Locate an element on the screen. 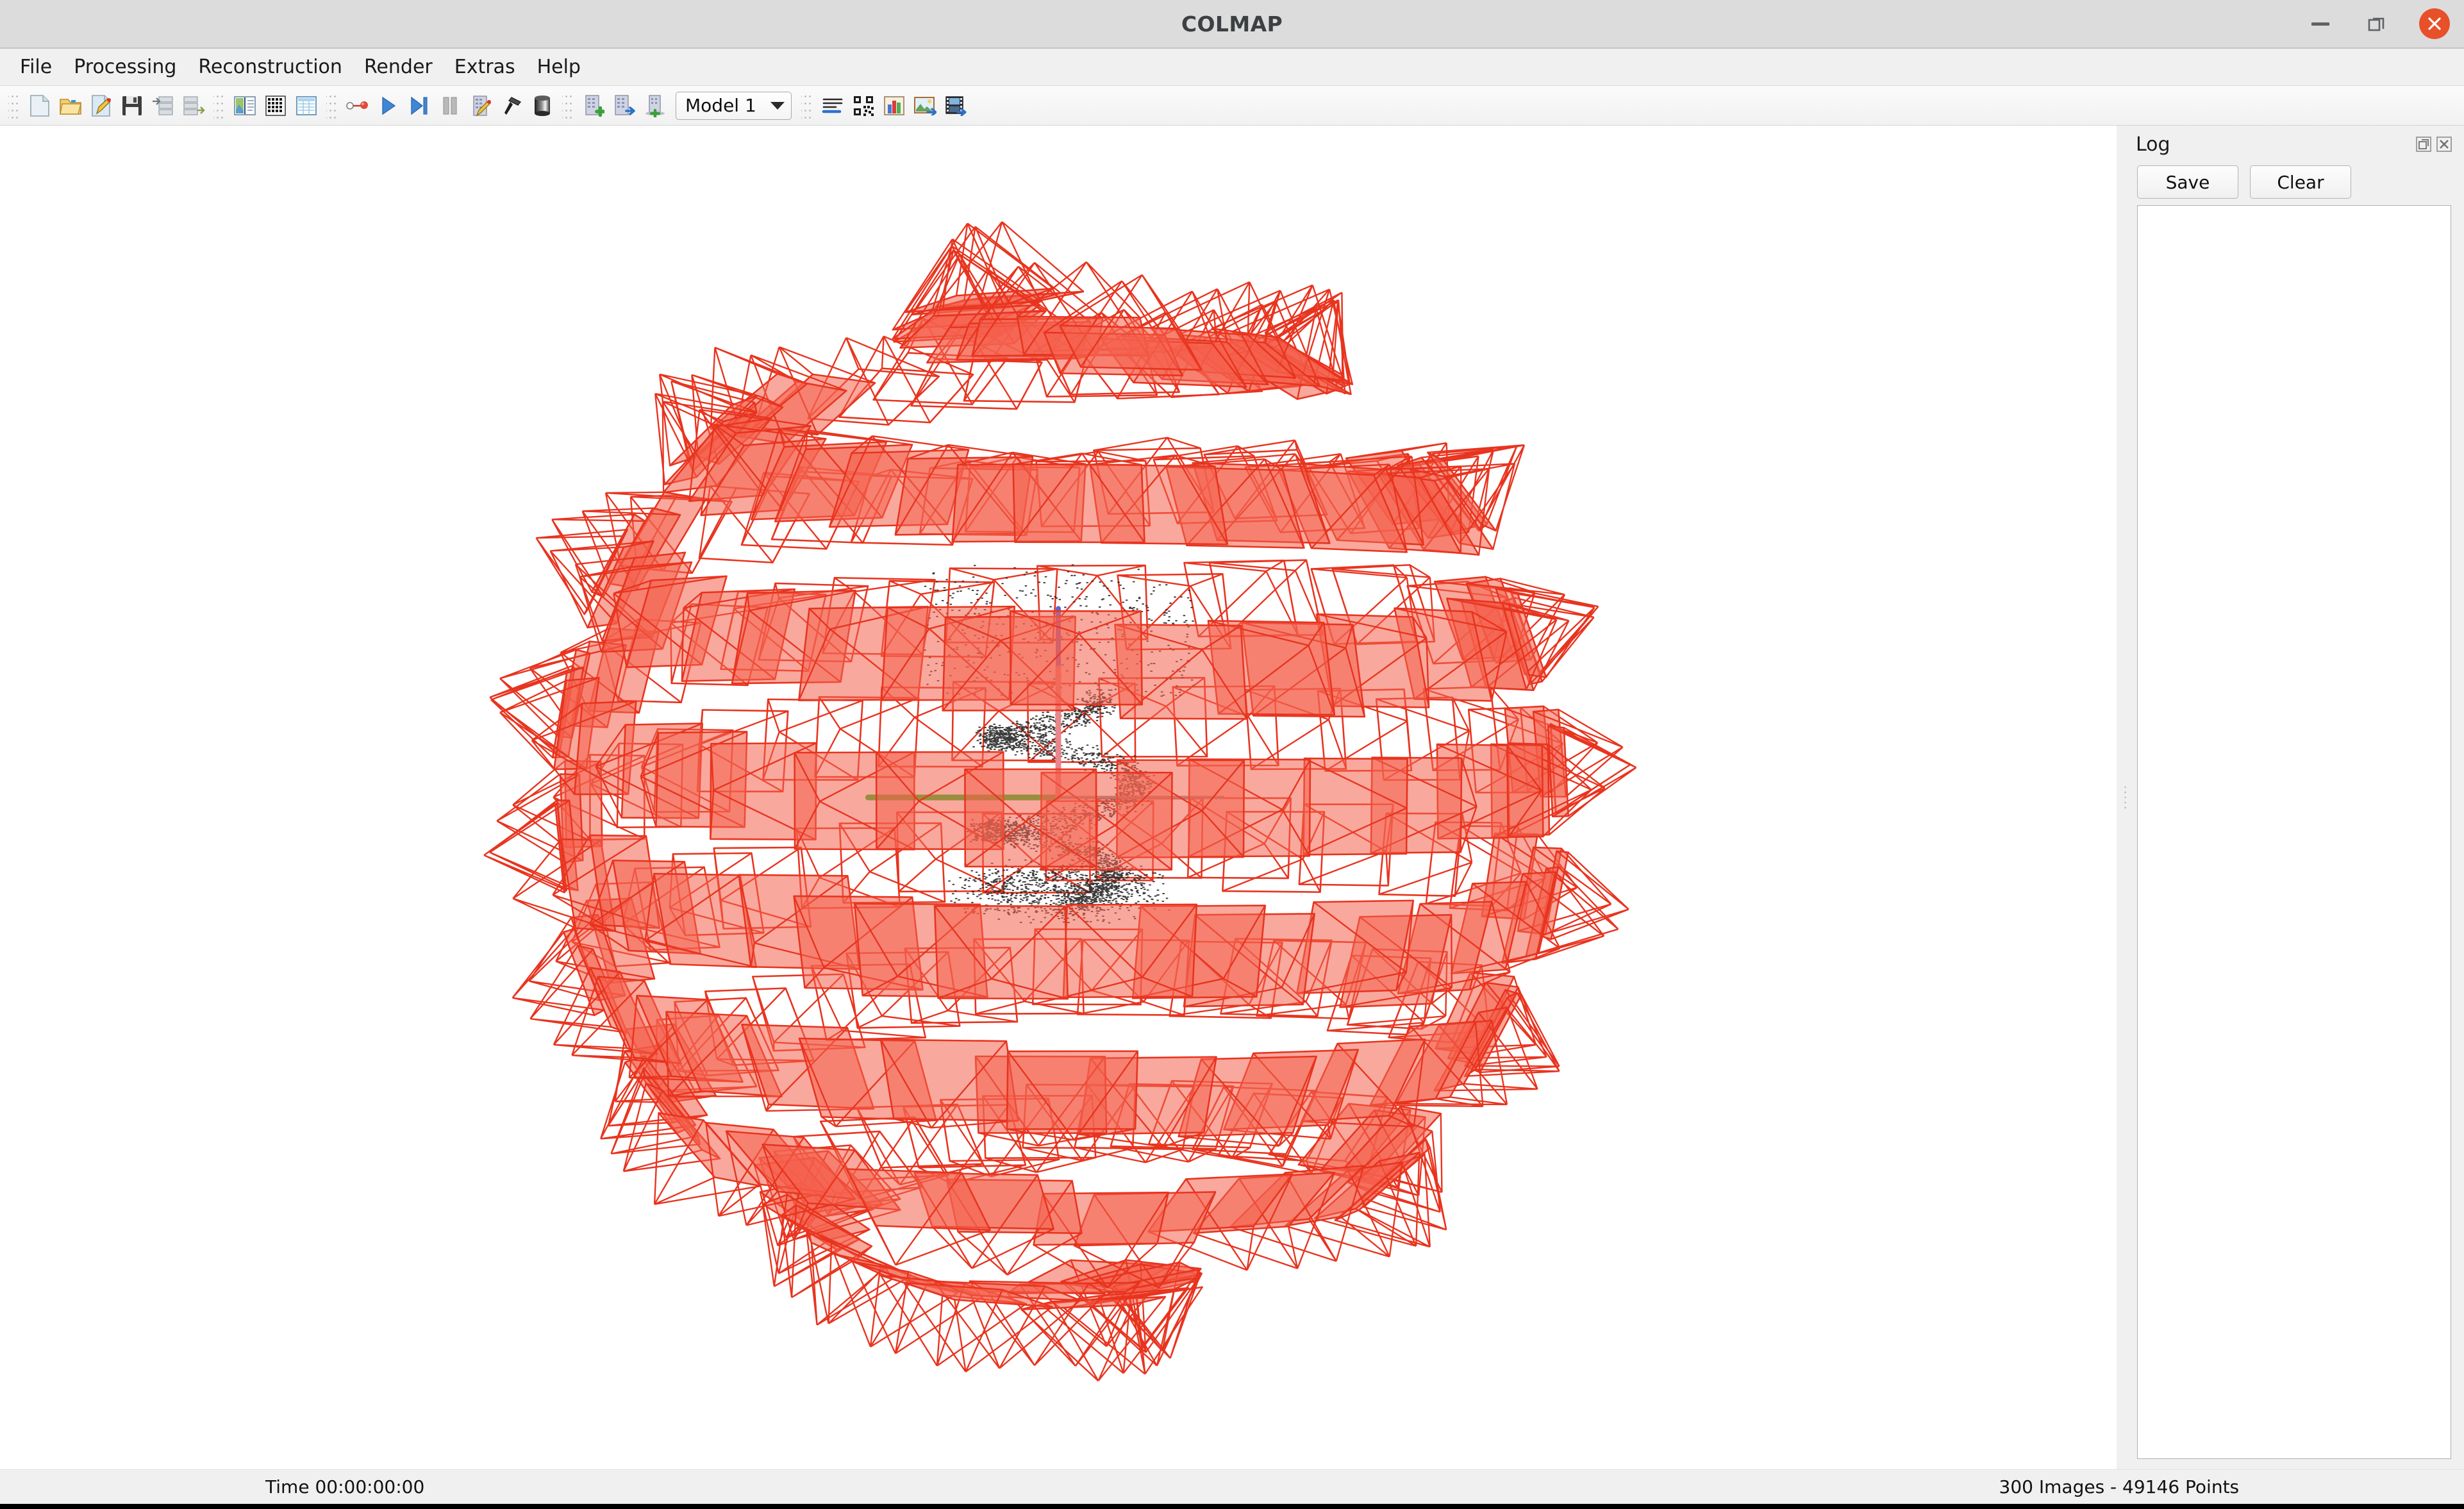 The height and width of the screenshot is (1509, 2464). edit-document-icon is located at coordinates (101, 106).